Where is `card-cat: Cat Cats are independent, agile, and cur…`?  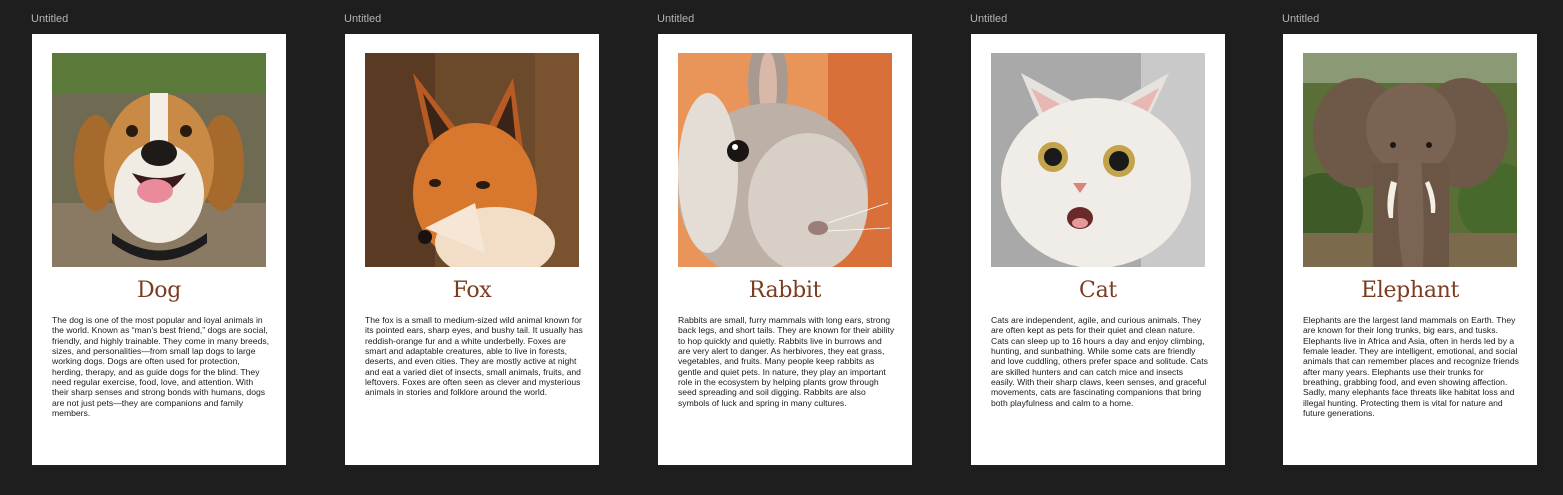 card-cat: Cat Cats are independent, agile, and cur… is located at coordinates (1098, 249).